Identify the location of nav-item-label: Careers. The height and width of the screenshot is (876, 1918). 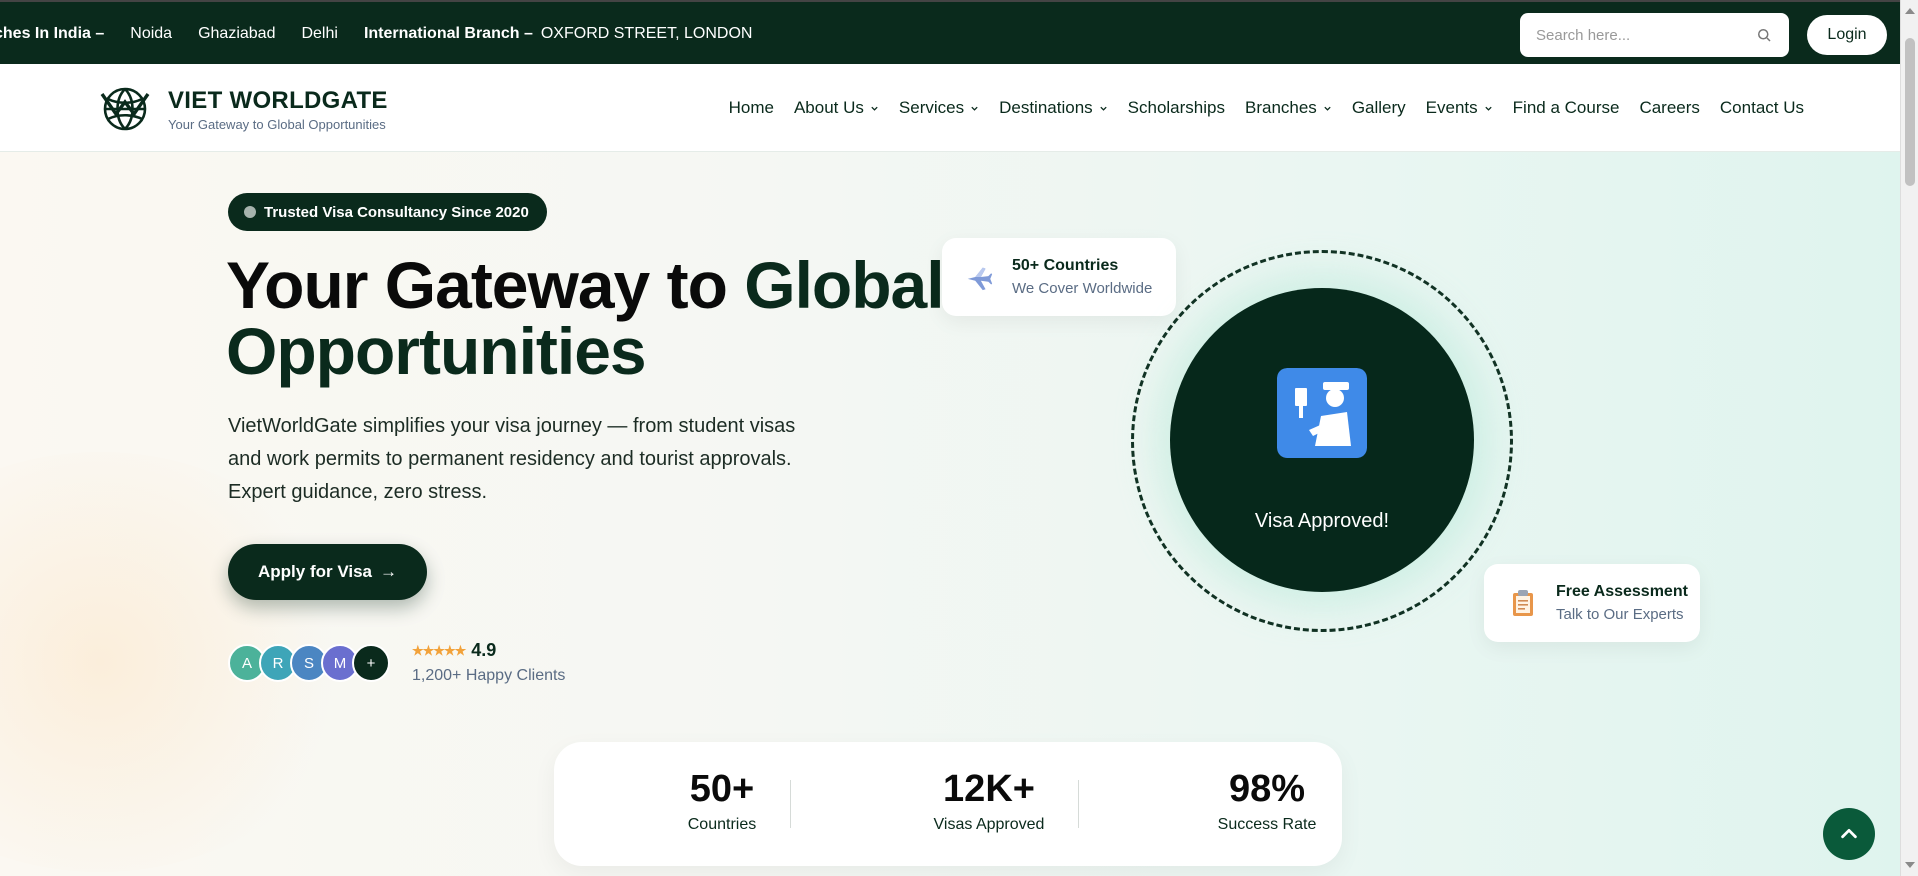
(1669, 107).